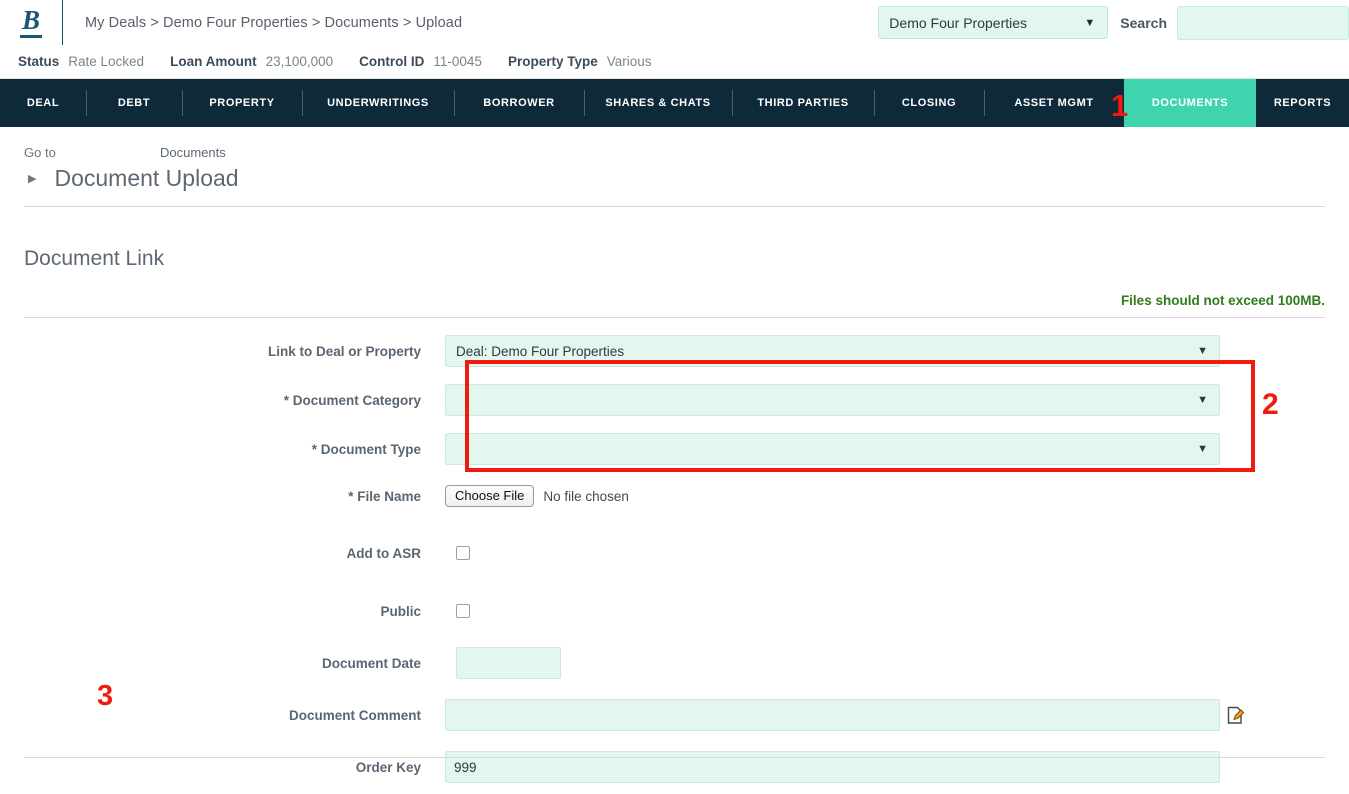  I want to click on search-label: Search, so click(1143, 22).